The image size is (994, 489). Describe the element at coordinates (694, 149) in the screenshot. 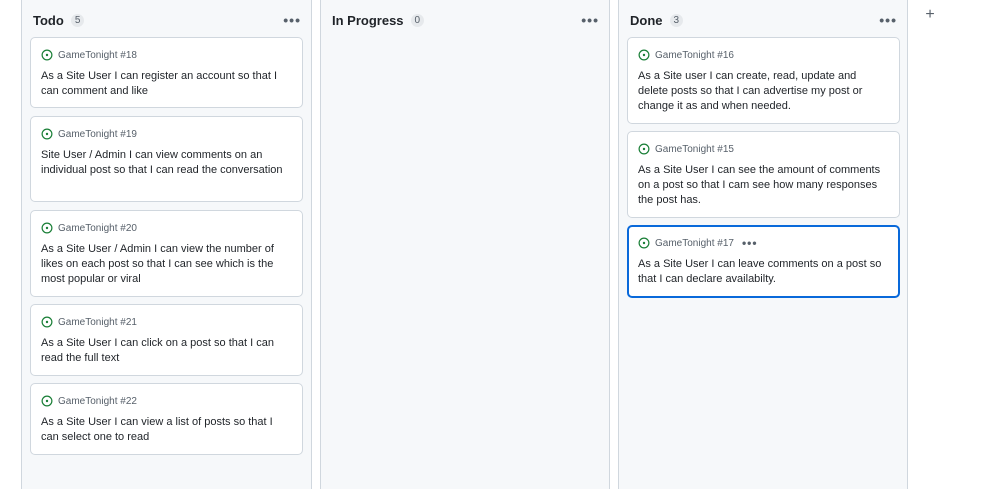

I see `issue-reference: GameTonight #15` at that location.